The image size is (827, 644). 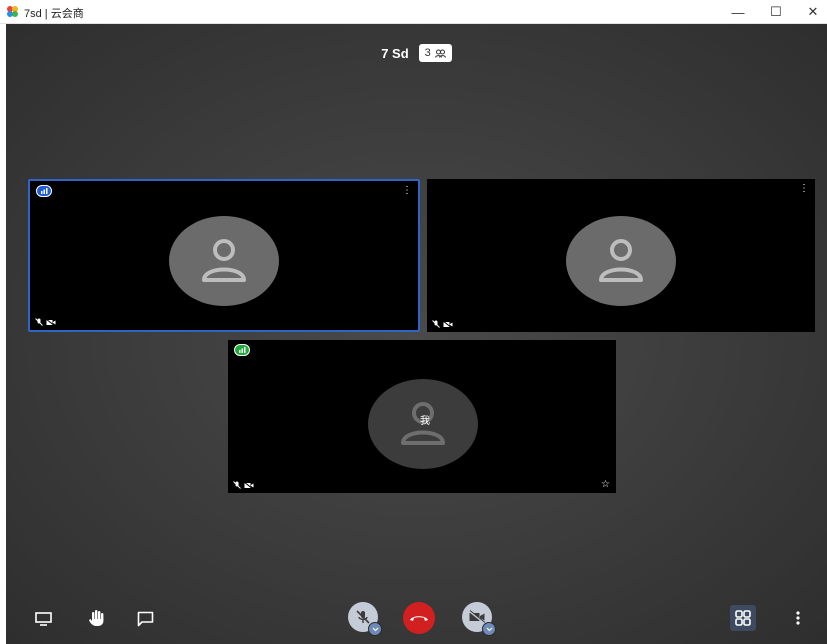 I want to click on meeting-name: 7 Sd, so click(x=395, y=53).